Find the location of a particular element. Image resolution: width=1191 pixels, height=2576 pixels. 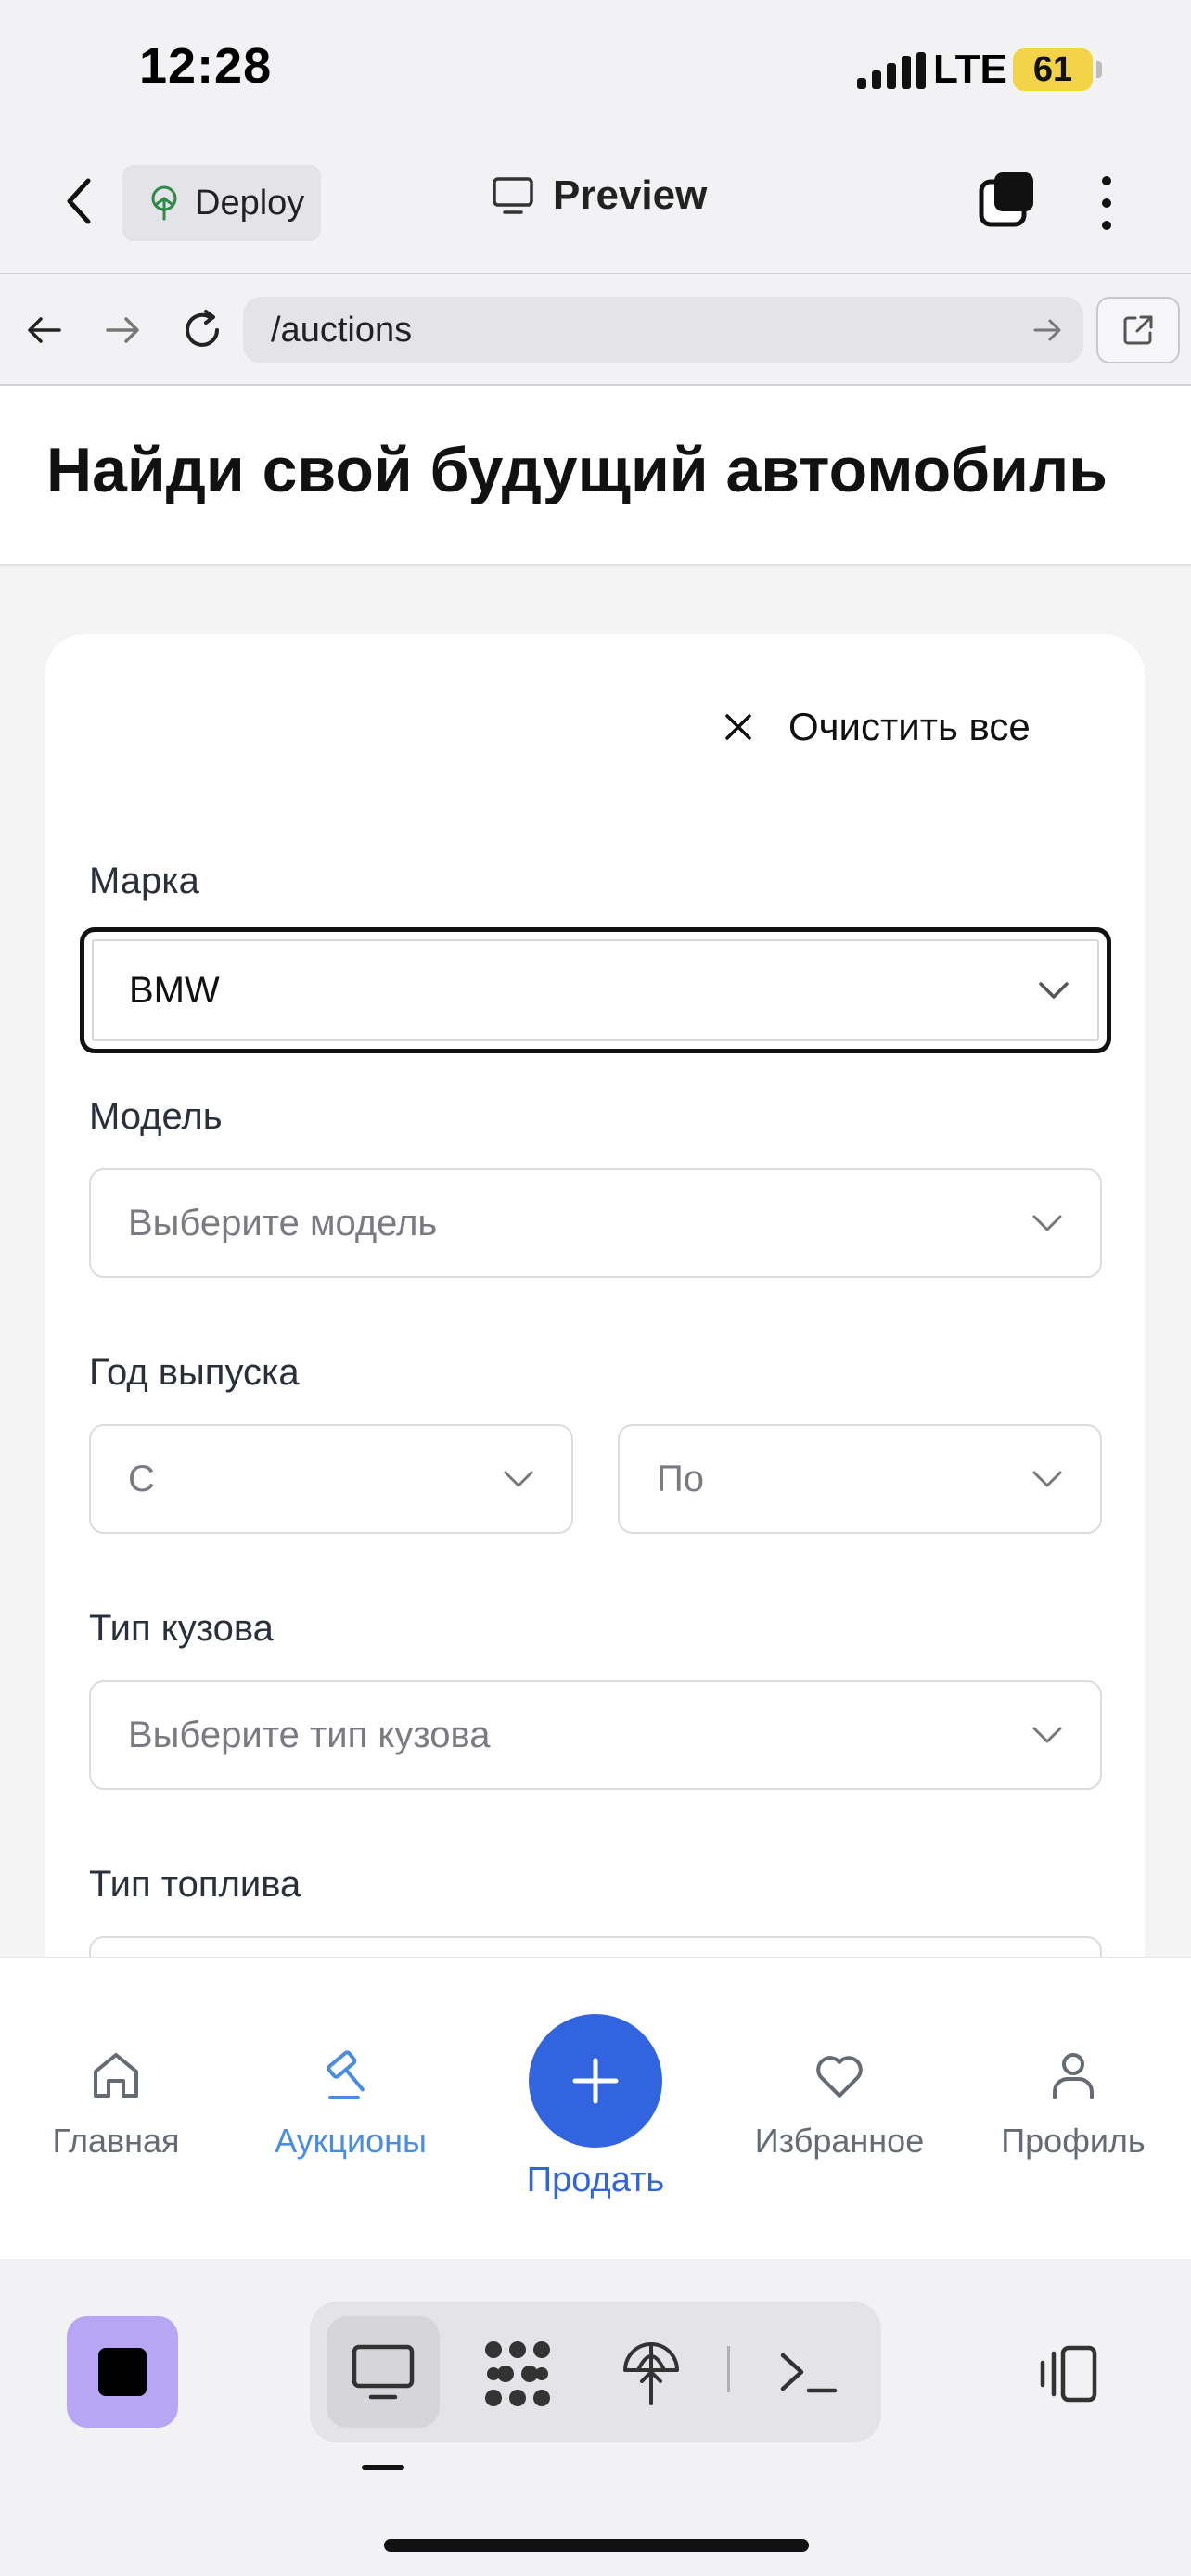

body-type-label: Тип кузова is located at coordinates (181, 1628).